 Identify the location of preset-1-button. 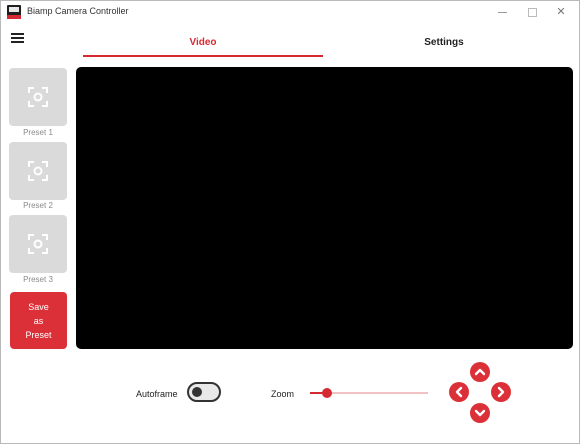
(38, 97).